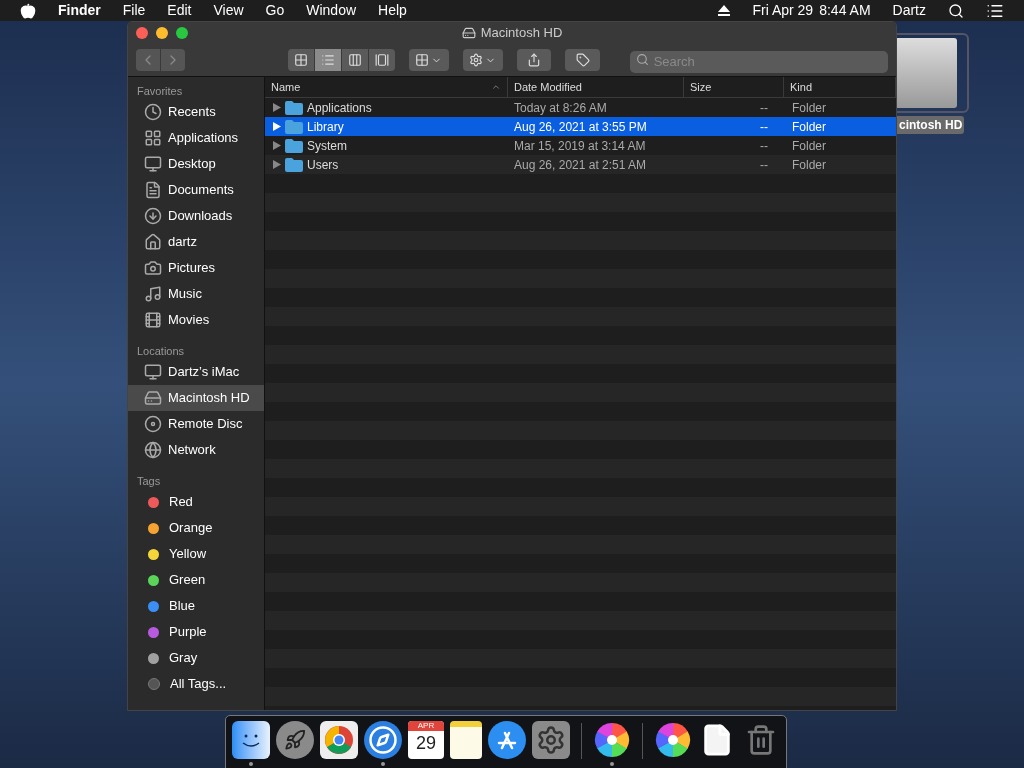 The image size is (1024, 768). What do you see at coordinates (392, 10) in the screenshot?
I see `menu-item: Help` at bounding box center [392, 10].